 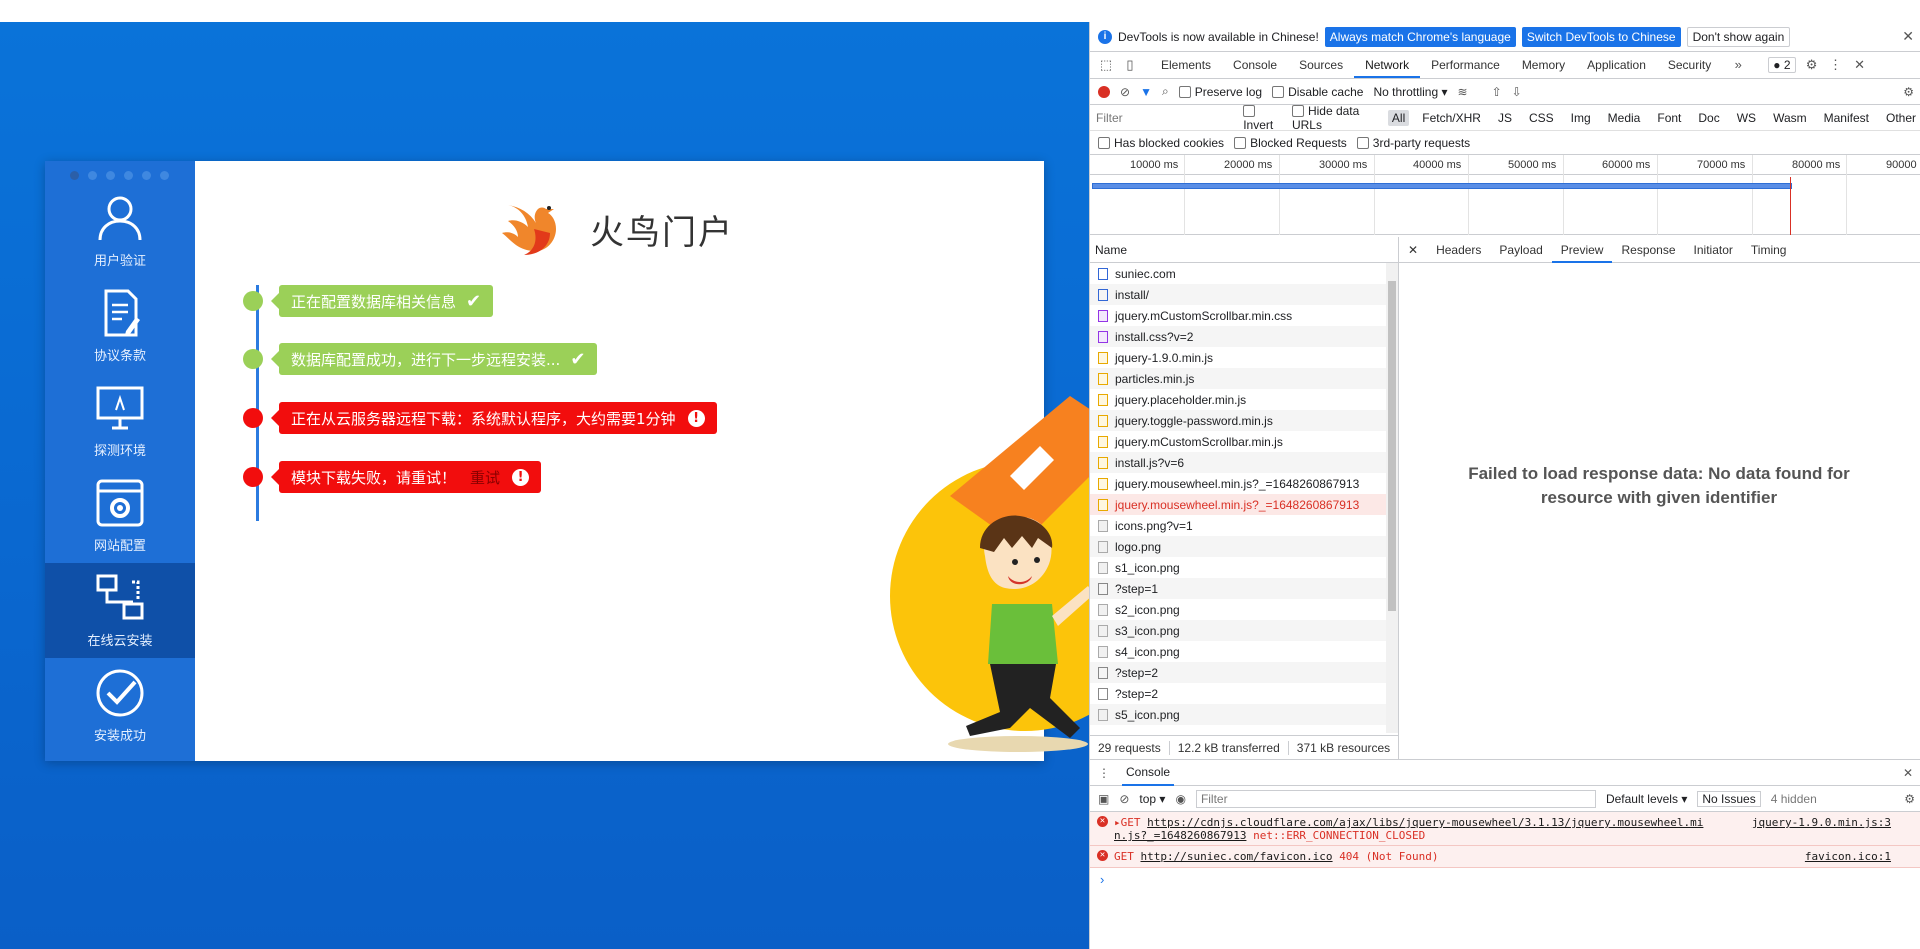 What do you see at coordinates (1848, 856) in the screenshot?
I see `error-source-link: favicon.ico:1` at bounding box center [1848, 856].